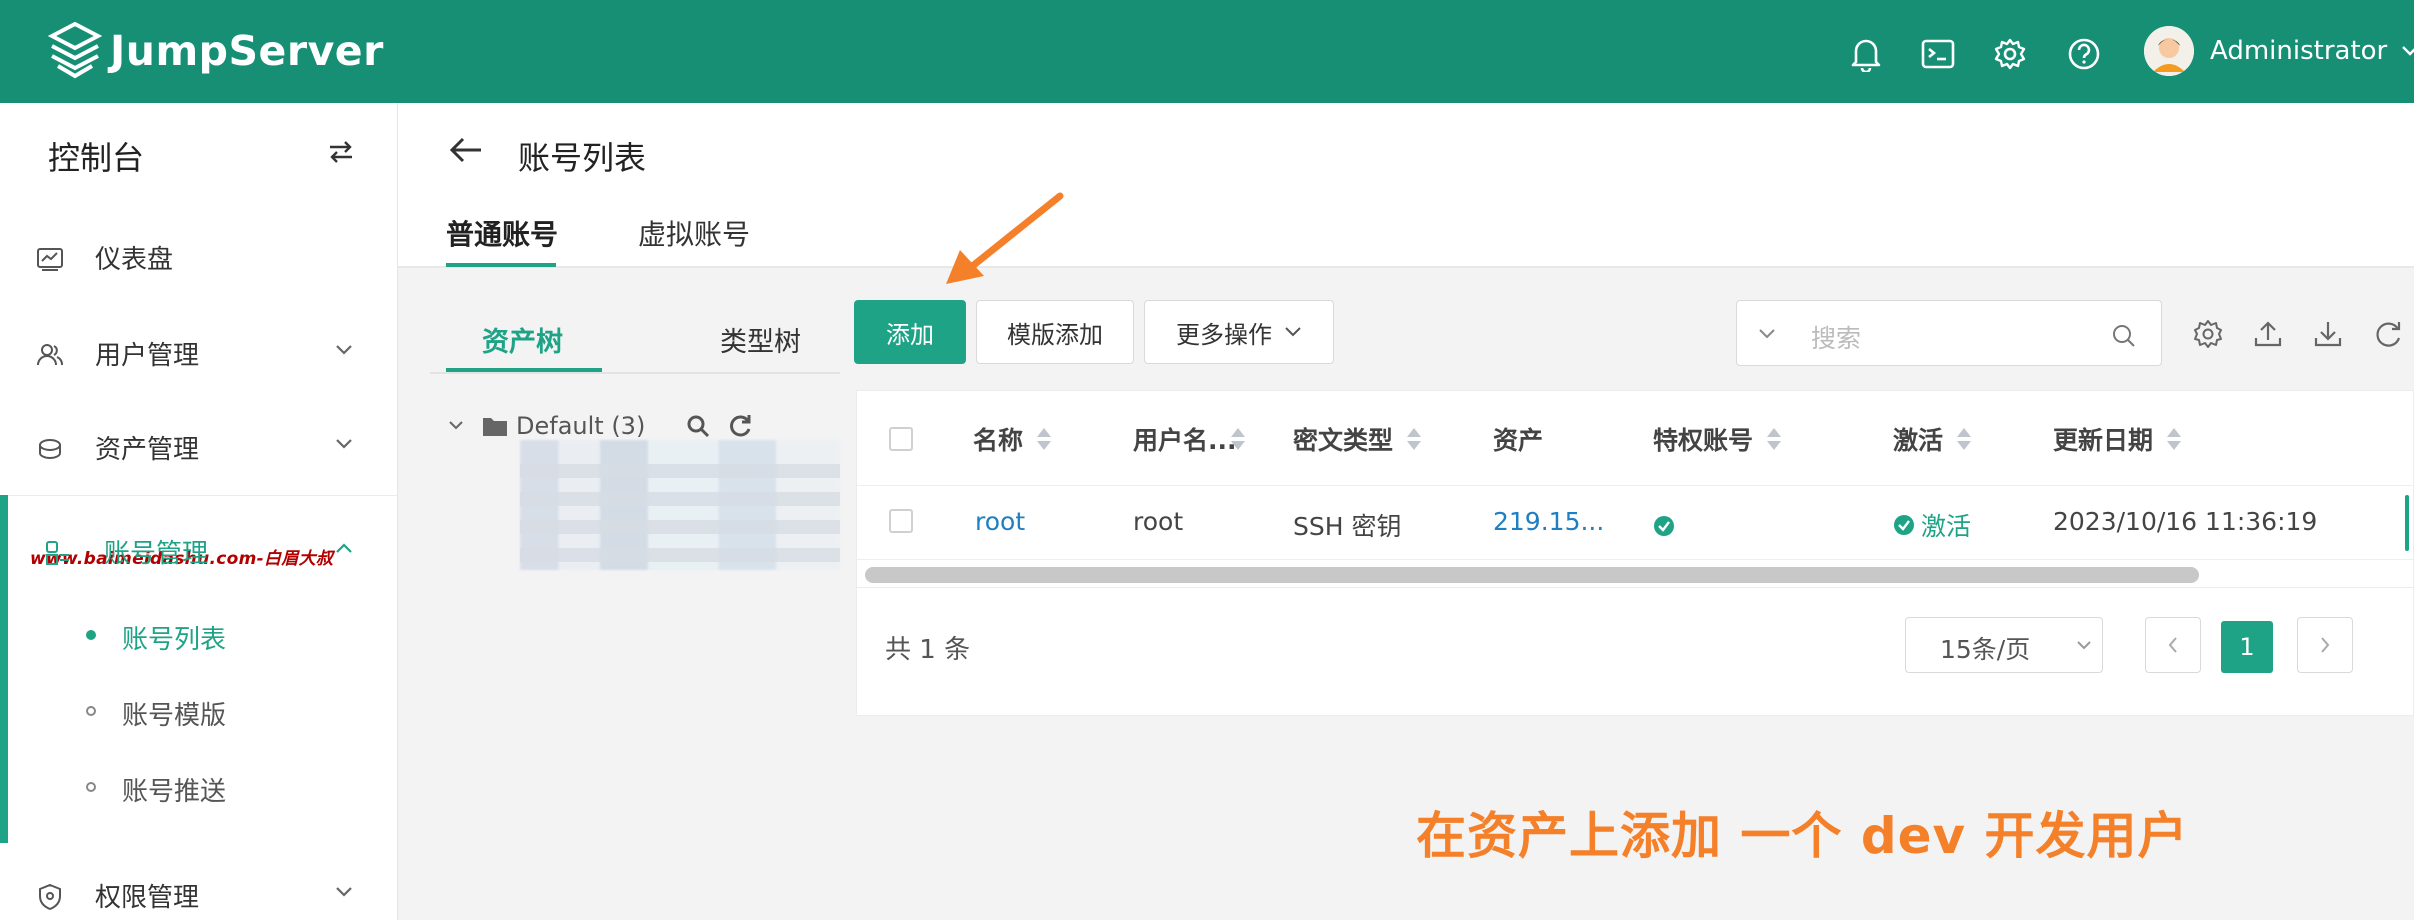 The image size is (2414, 920). Describe the element at coordinates (901, 521) in the screenshot. I see `row-checkbox` at that location.